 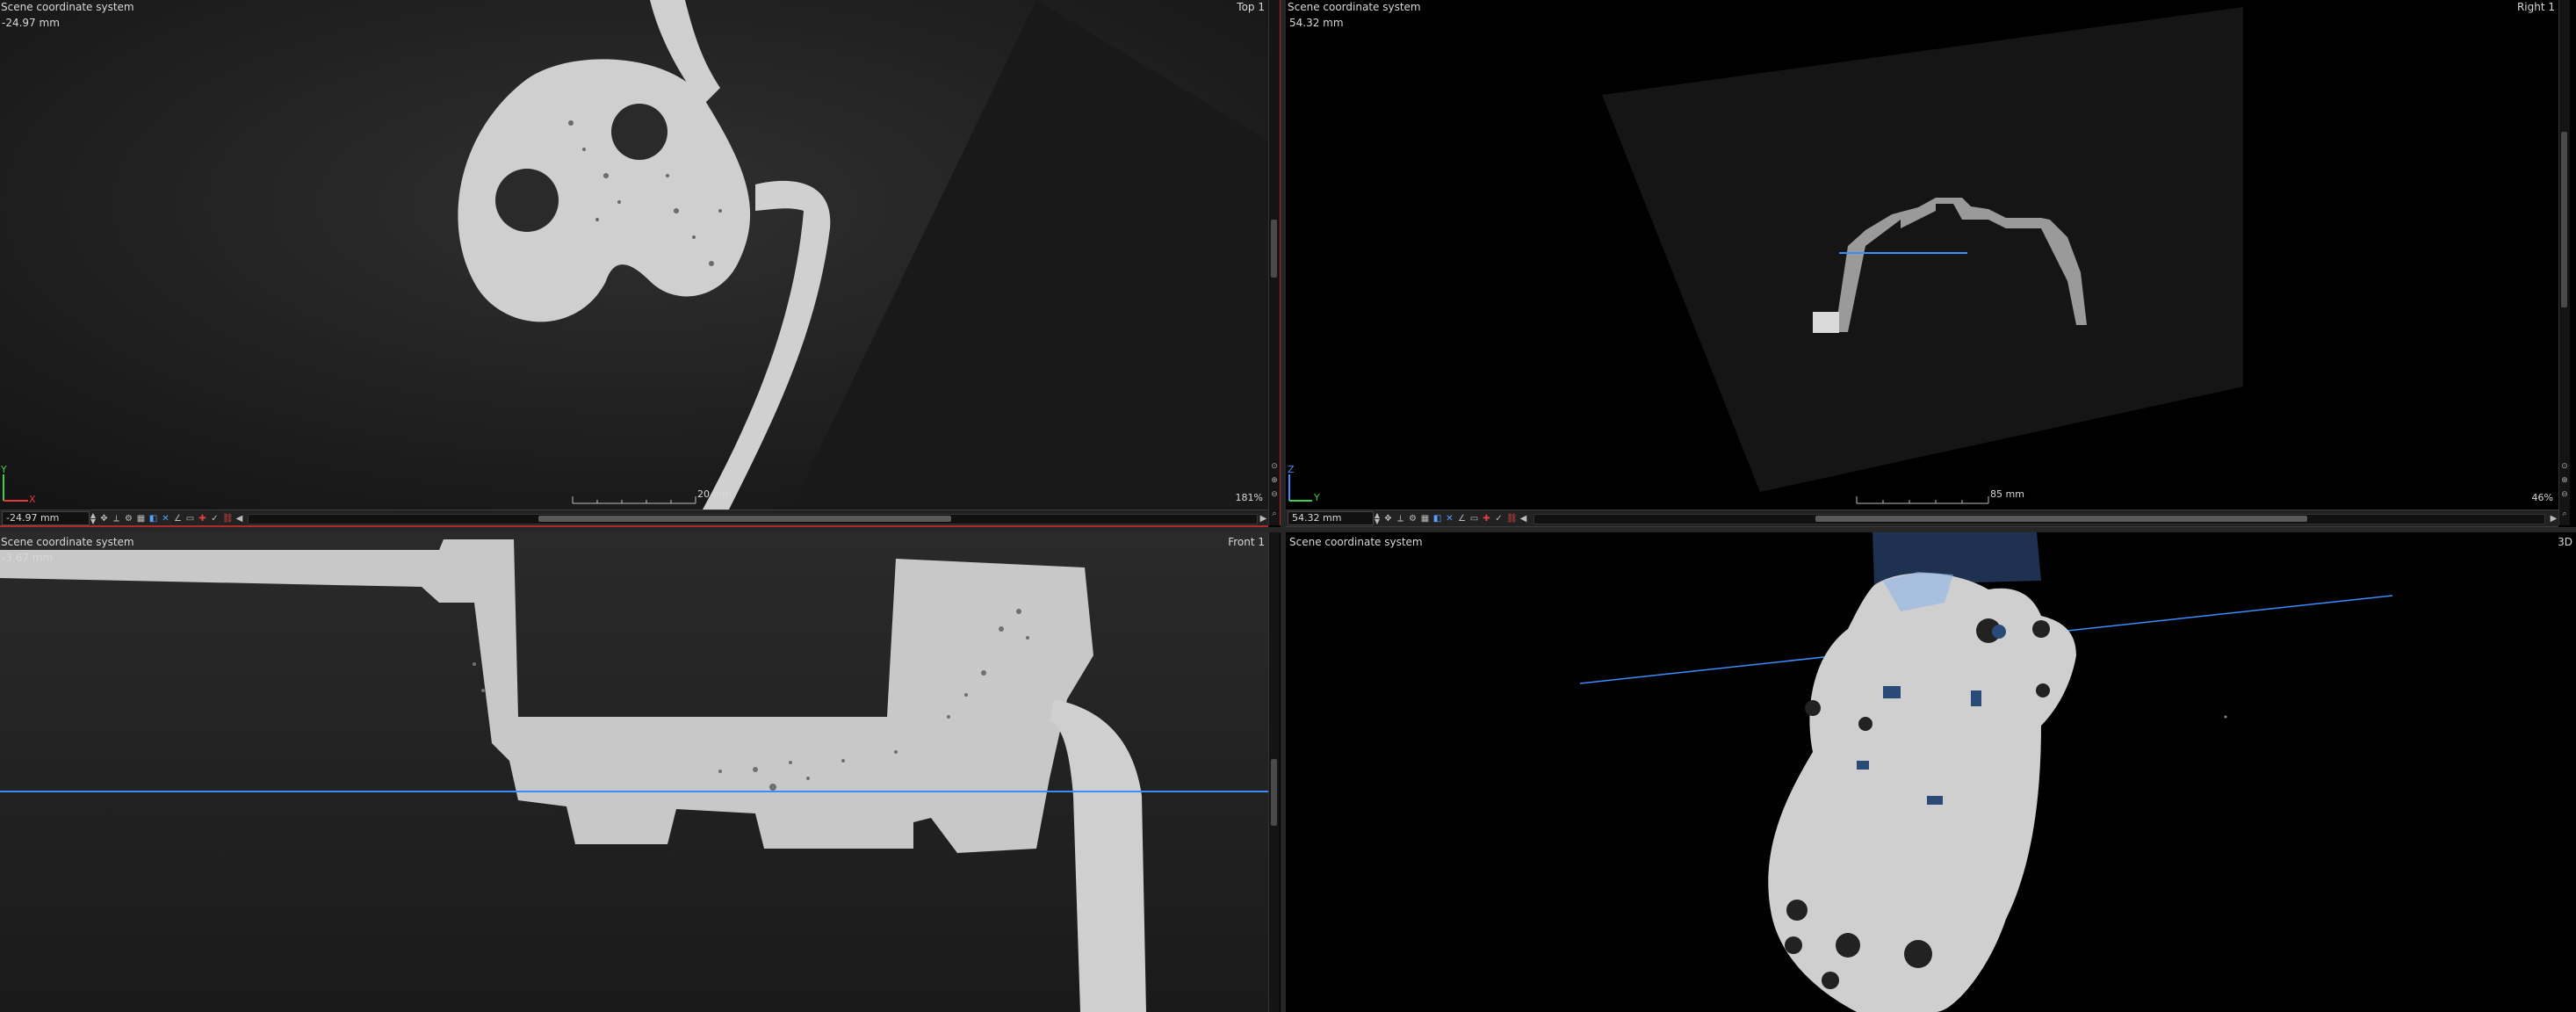 I want to click on axis-z-label: Z, so click(x=1291, y=469).